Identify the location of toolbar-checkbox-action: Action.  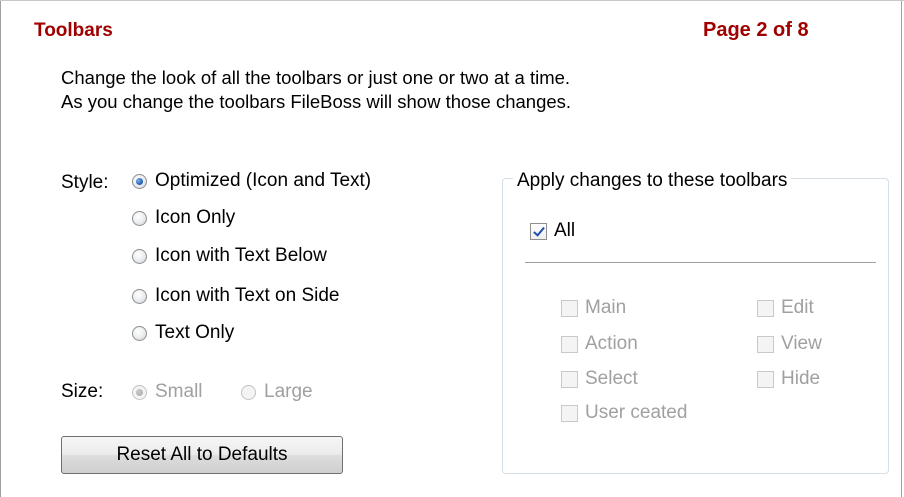
(599, 344).